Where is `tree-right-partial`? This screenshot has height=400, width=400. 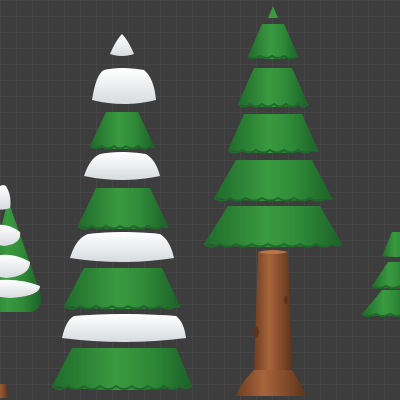 tree-right-partial is located at coordinates (380, 274).